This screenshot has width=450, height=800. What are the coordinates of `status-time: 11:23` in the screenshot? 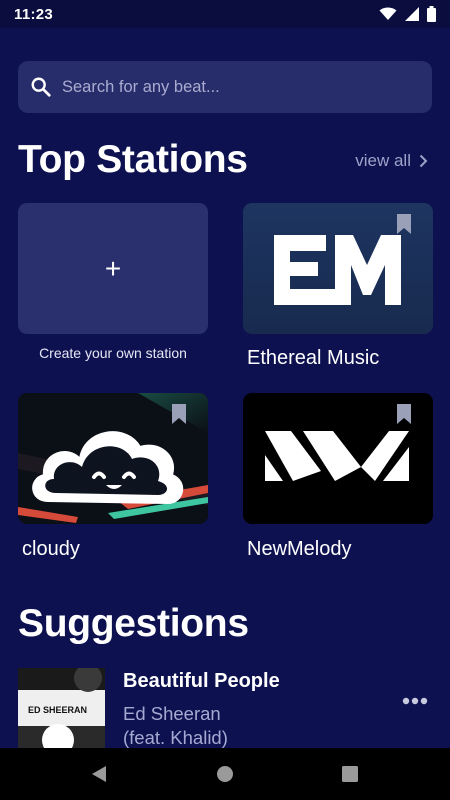 It's located at (34, 14).